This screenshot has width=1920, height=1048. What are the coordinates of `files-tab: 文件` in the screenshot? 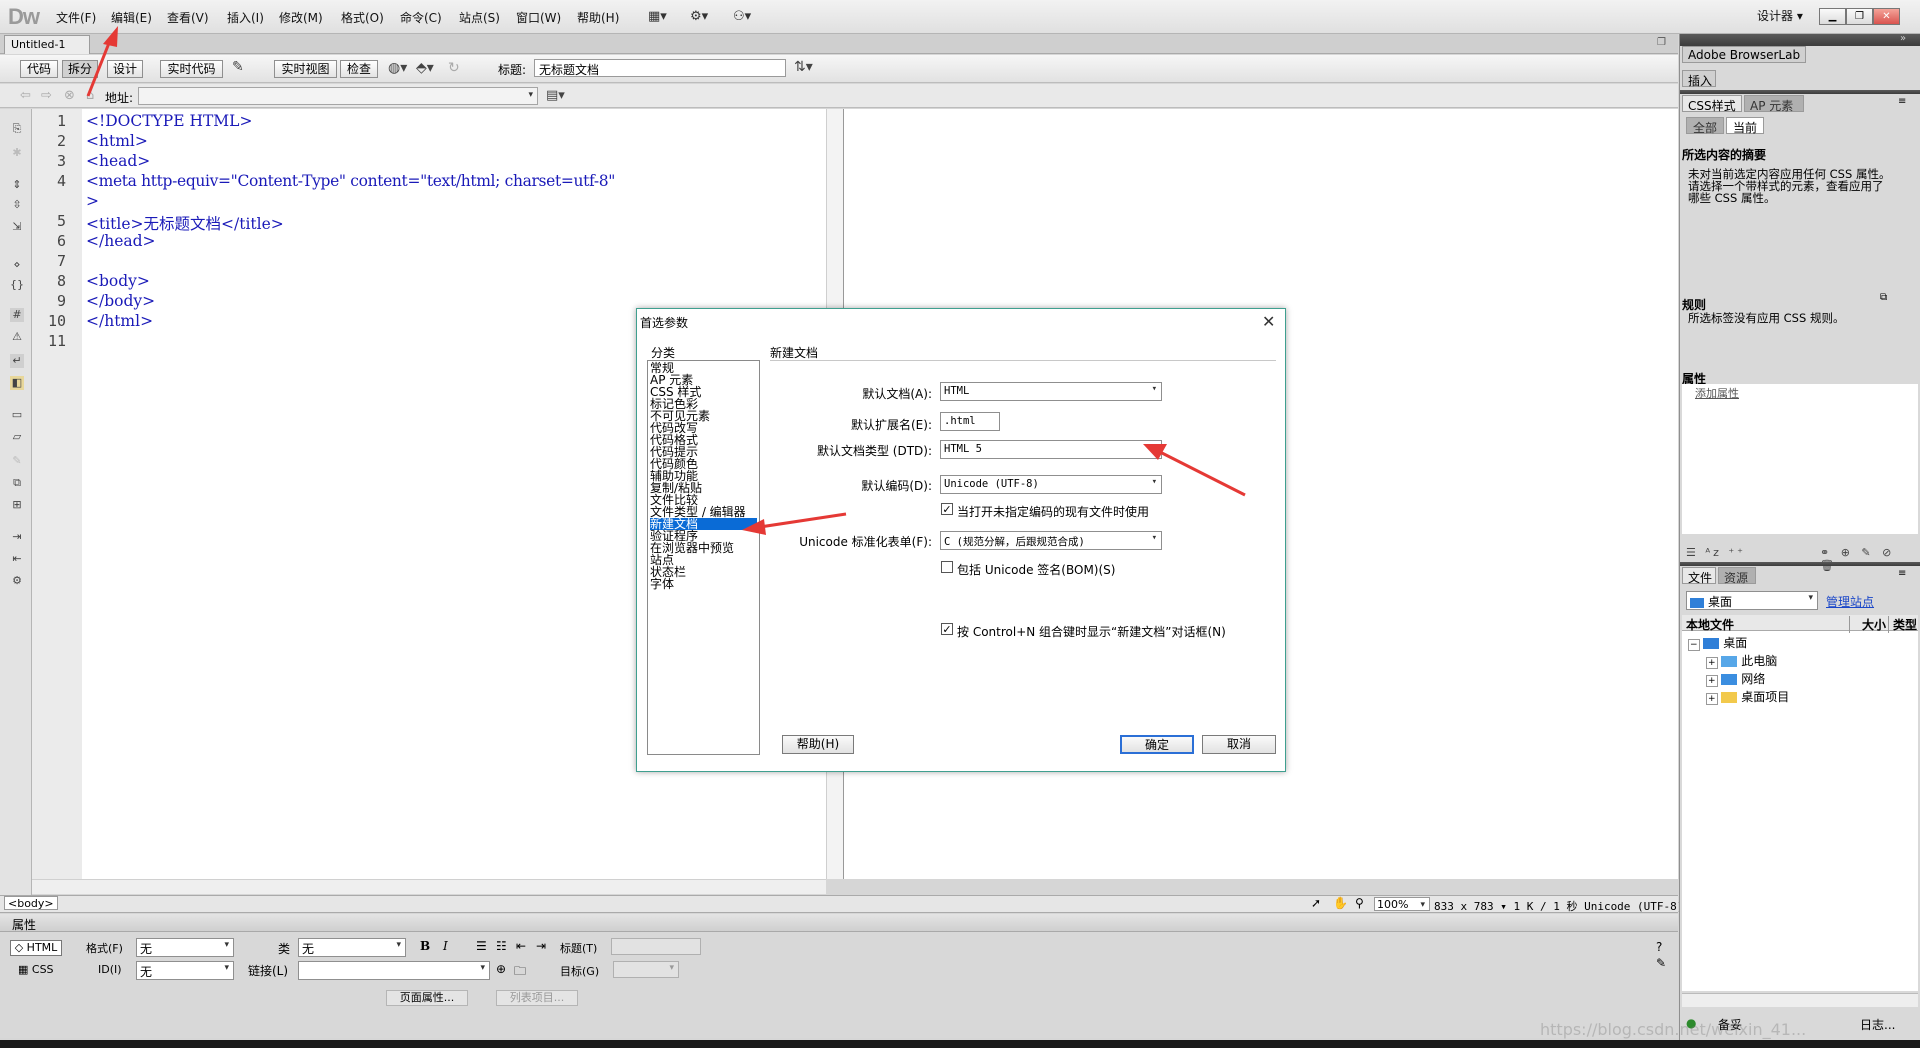 It's located at (1699, 576).